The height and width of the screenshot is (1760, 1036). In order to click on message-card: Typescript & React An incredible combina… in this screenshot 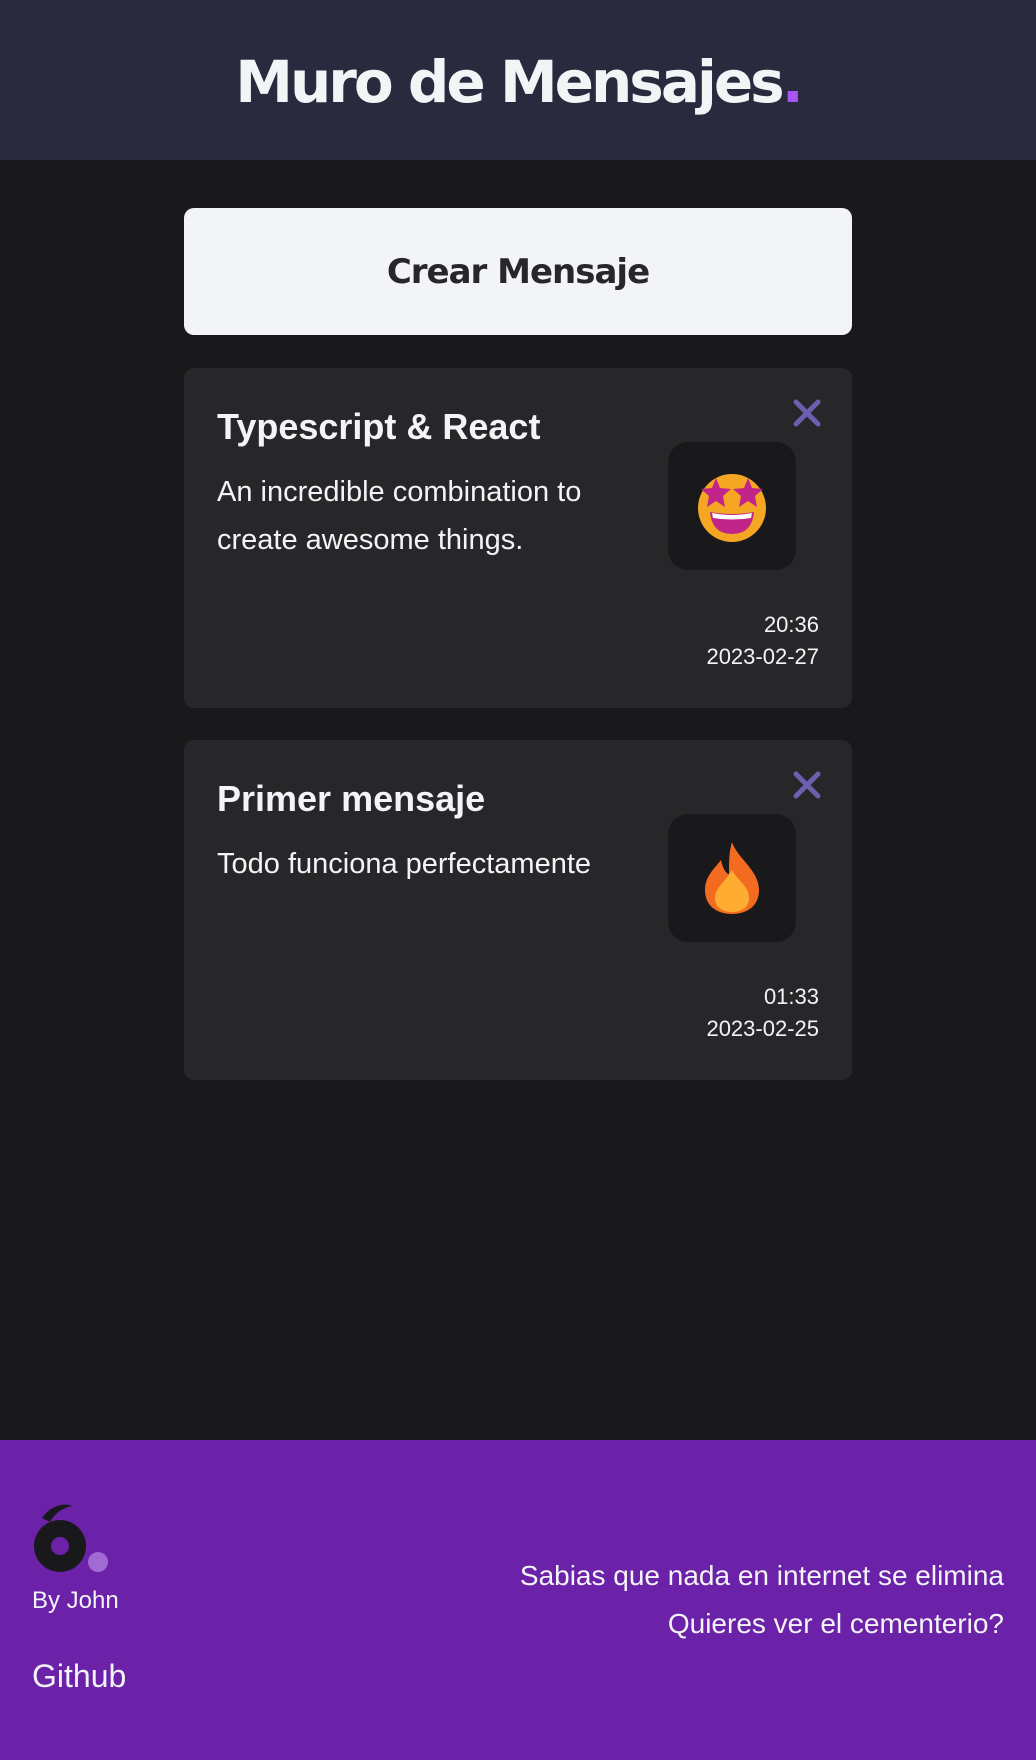, I will do `click(518, 538)`.